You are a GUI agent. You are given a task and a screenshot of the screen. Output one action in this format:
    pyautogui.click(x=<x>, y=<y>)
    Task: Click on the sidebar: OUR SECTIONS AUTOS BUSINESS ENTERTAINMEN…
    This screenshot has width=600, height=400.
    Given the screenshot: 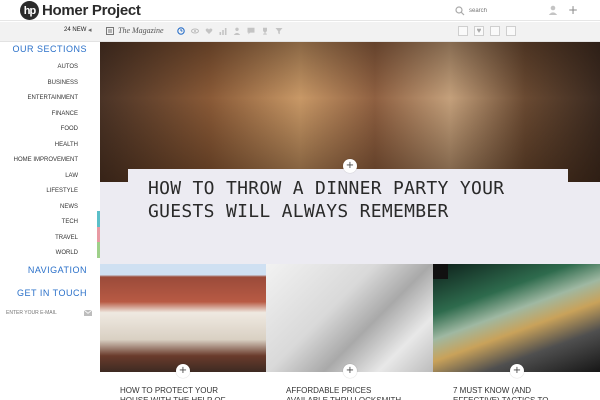 What is the action you would take?
    pyautogui.click(x=50, y=221)
    